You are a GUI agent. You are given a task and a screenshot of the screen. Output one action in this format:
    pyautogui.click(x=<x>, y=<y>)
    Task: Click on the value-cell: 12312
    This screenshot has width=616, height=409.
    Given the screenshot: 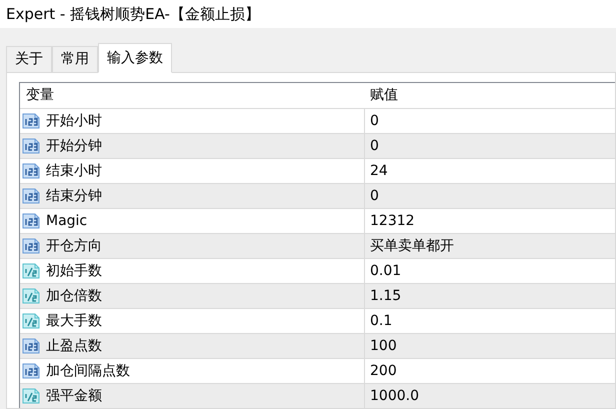 What is the action you would take?
    pyautogui.click(x=390, y=221)
    